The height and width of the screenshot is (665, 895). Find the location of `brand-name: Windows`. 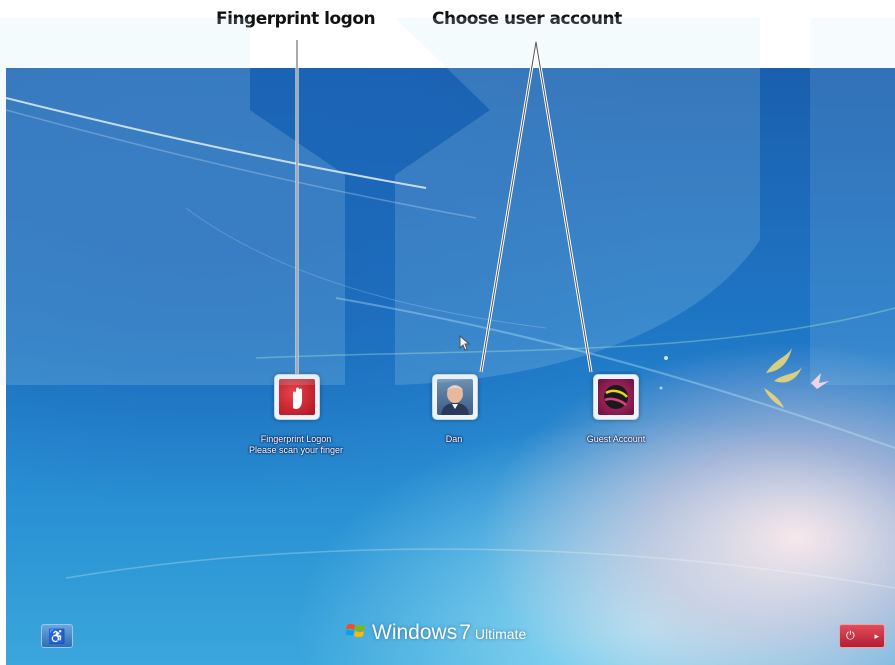

brand-name: Windows is located at coordinates (415, 632).